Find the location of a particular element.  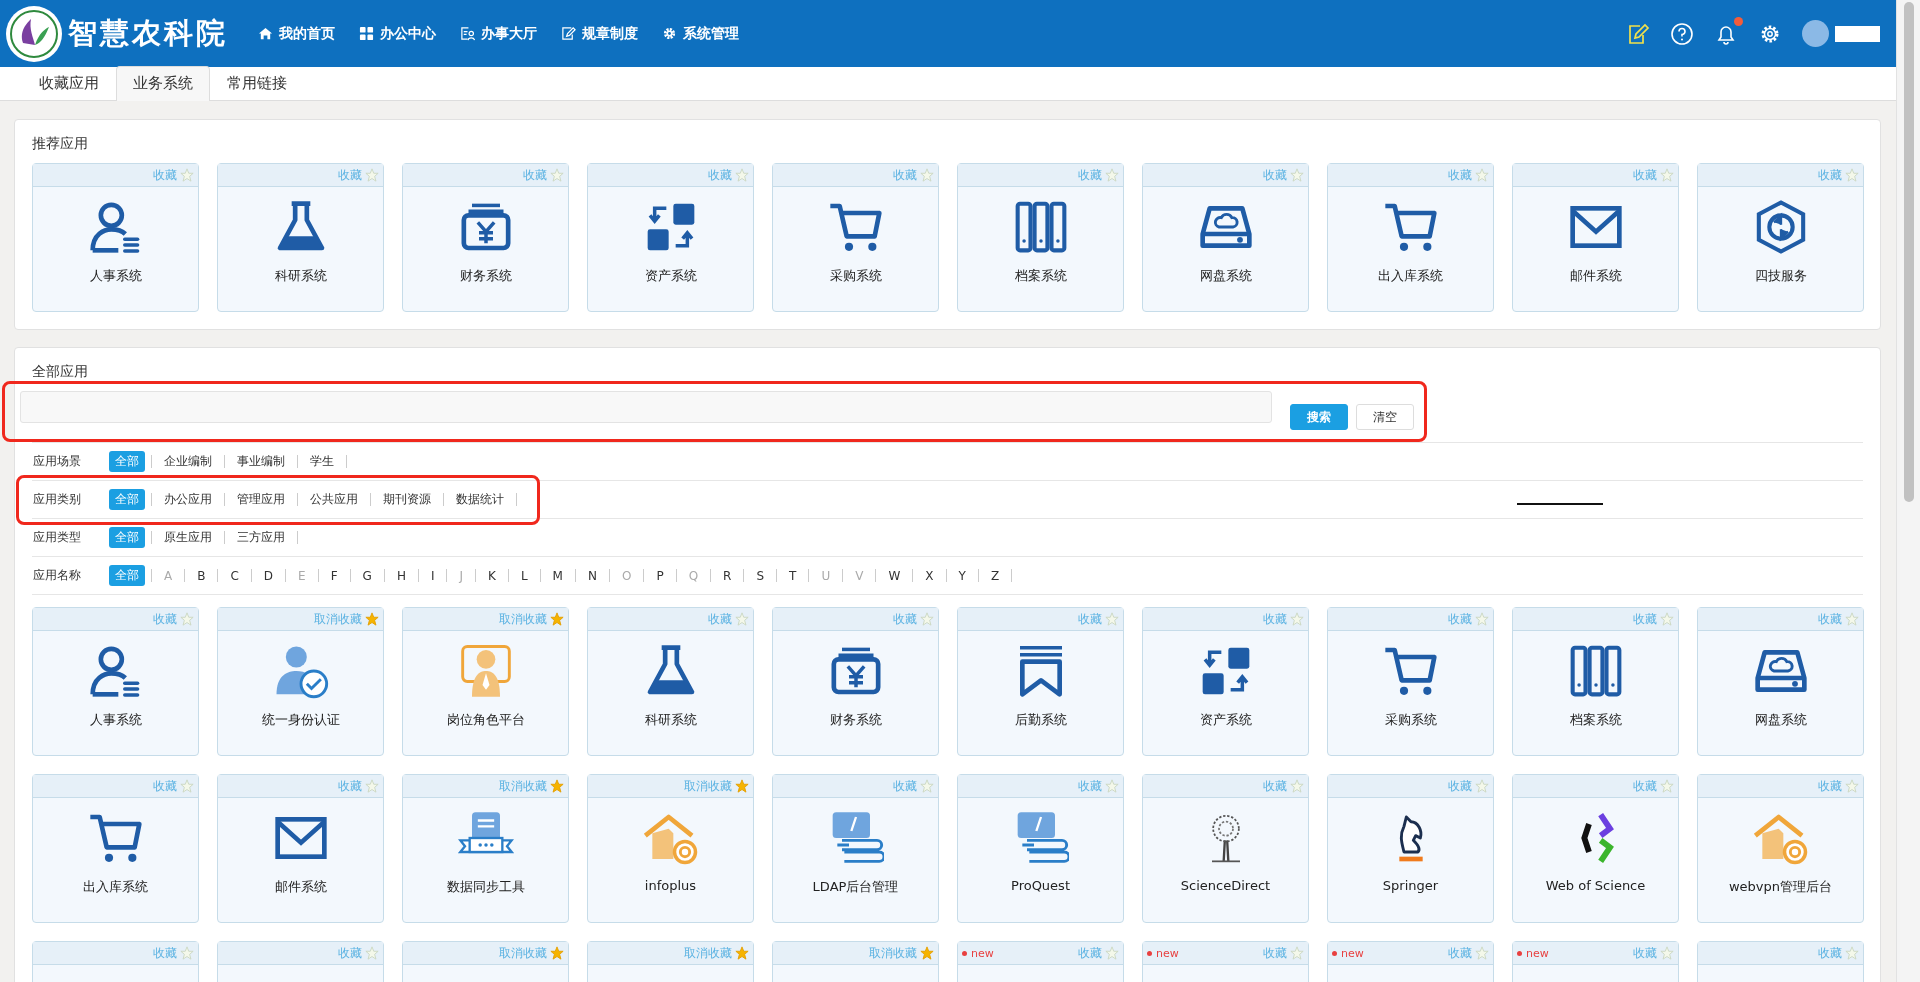

filter-option: T is located at coordinates (793, 575).